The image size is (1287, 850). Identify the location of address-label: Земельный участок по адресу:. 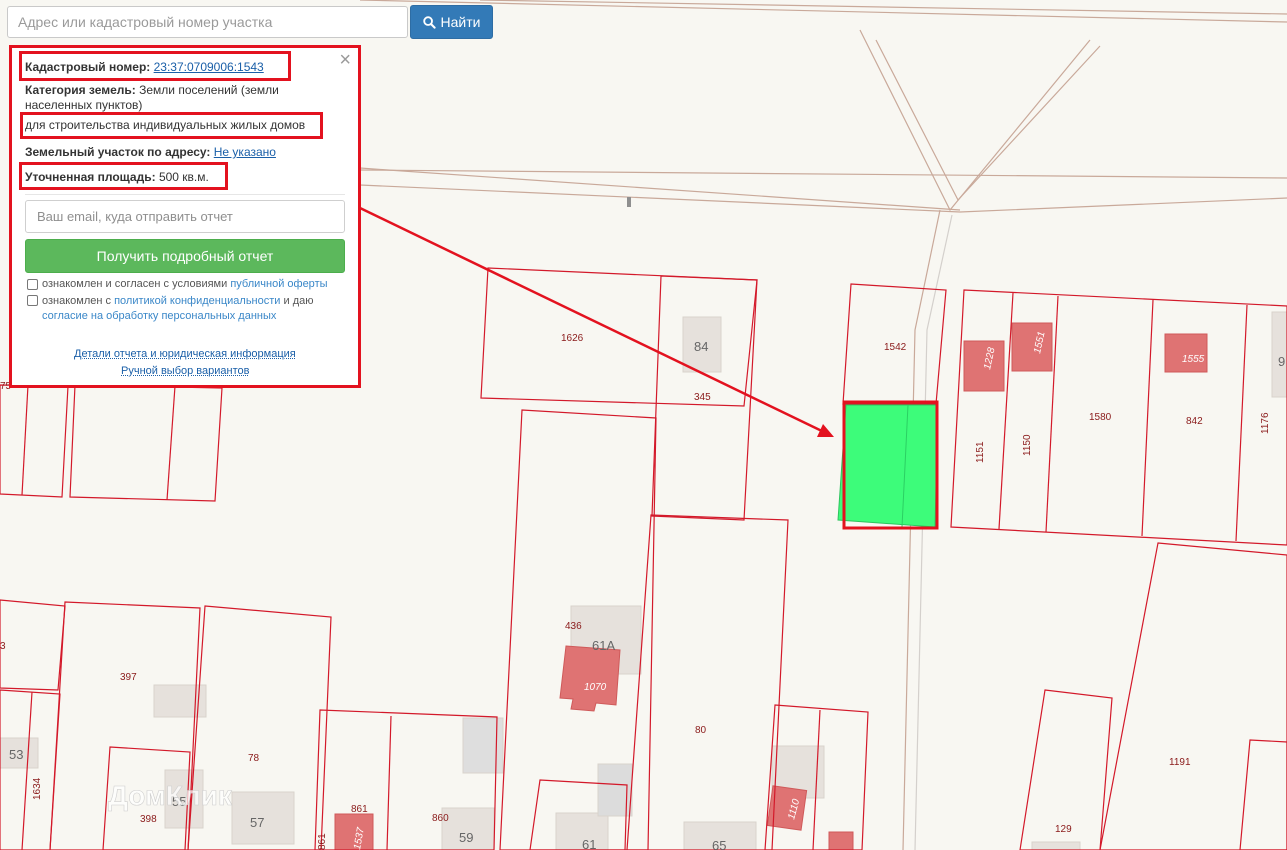
(118, 152).